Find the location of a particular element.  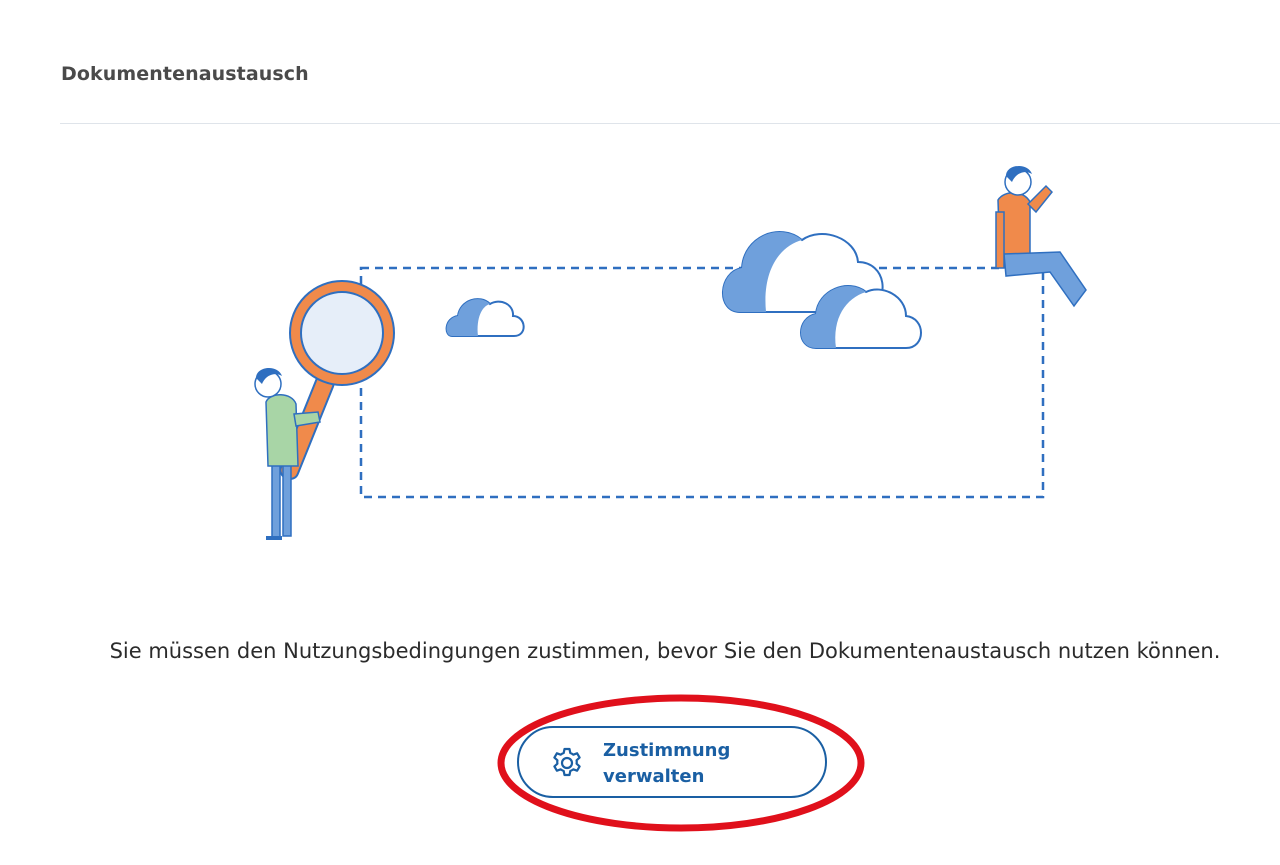

manage-consent-label: Zustimmung verwalten is located at coordinates (667, 763).